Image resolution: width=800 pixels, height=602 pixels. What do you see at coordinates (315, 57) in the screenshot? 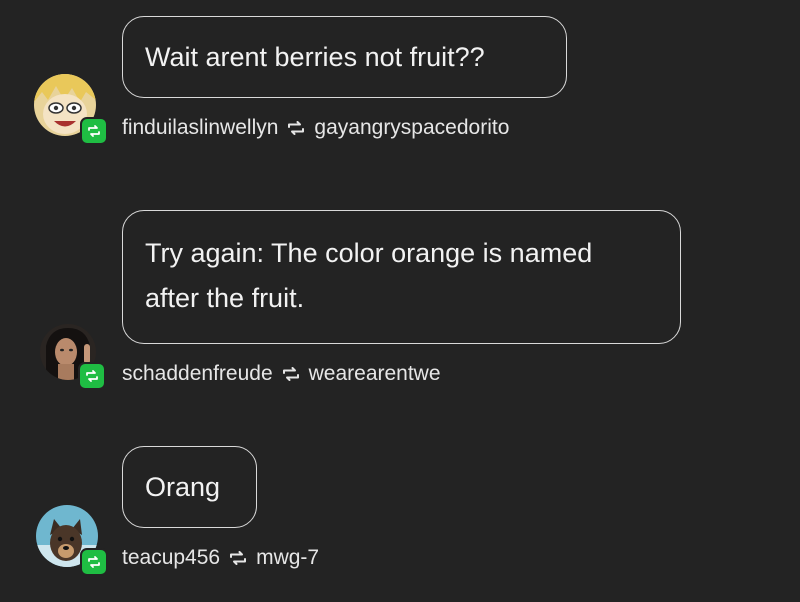
I see `message-text: Wait arent berries not fruit??` at bounding box center [315, 57].